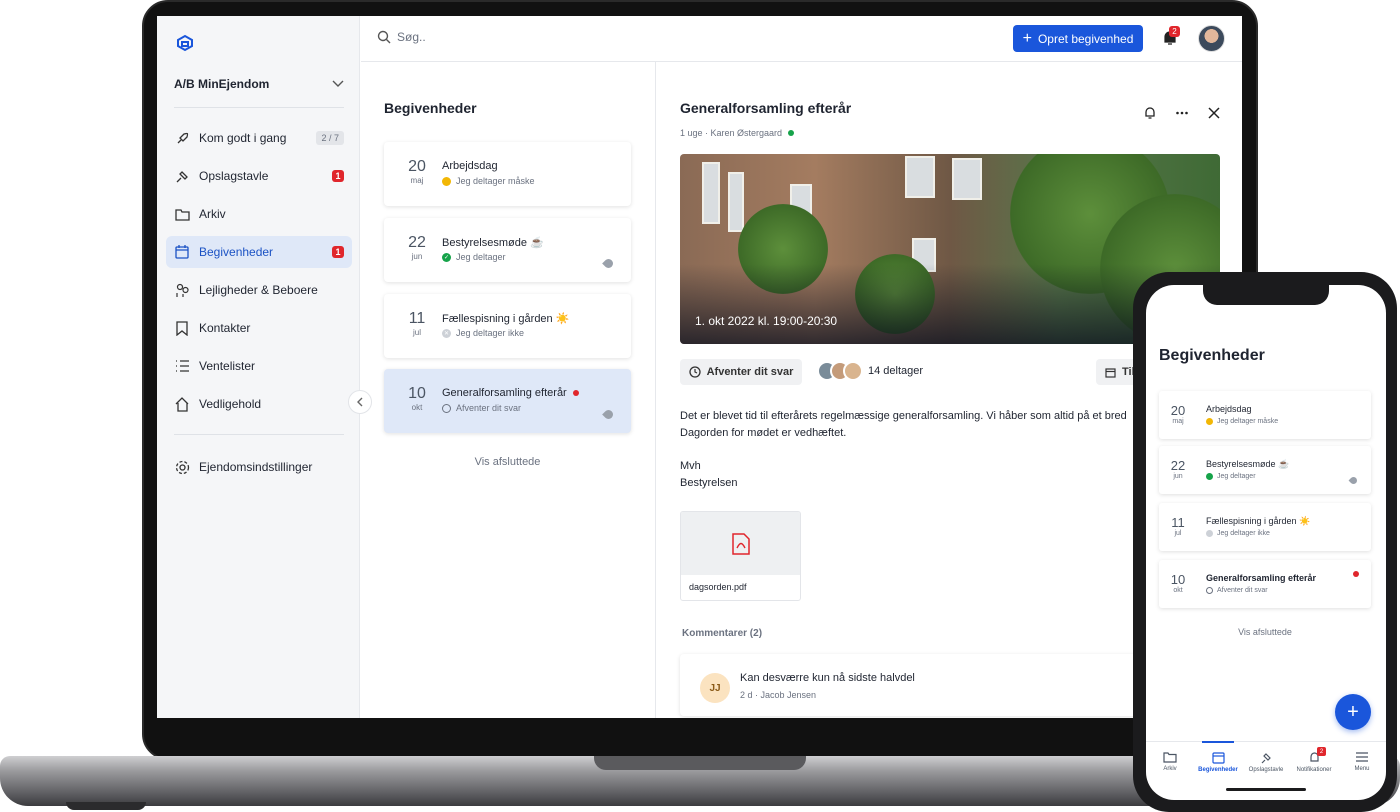 This screenshot has width=1400, height=812. Describe the element at coordinates (259, 404) in the screenshot. I see `sidebar-item-vedligehold: Vedligehold` at that location.